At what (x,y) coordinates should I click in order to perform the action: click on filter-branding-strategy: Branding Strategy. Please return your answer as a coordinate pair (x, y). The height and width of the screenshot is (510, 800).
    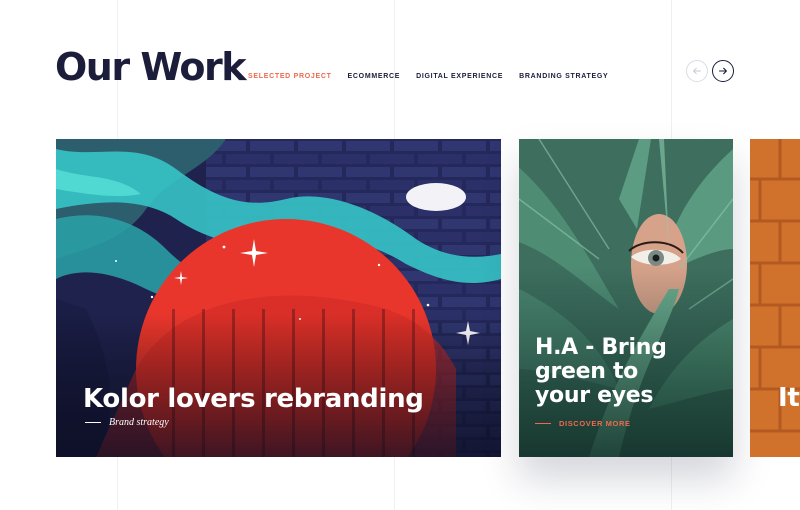
    Looking at the image, I should click on (563, 76).